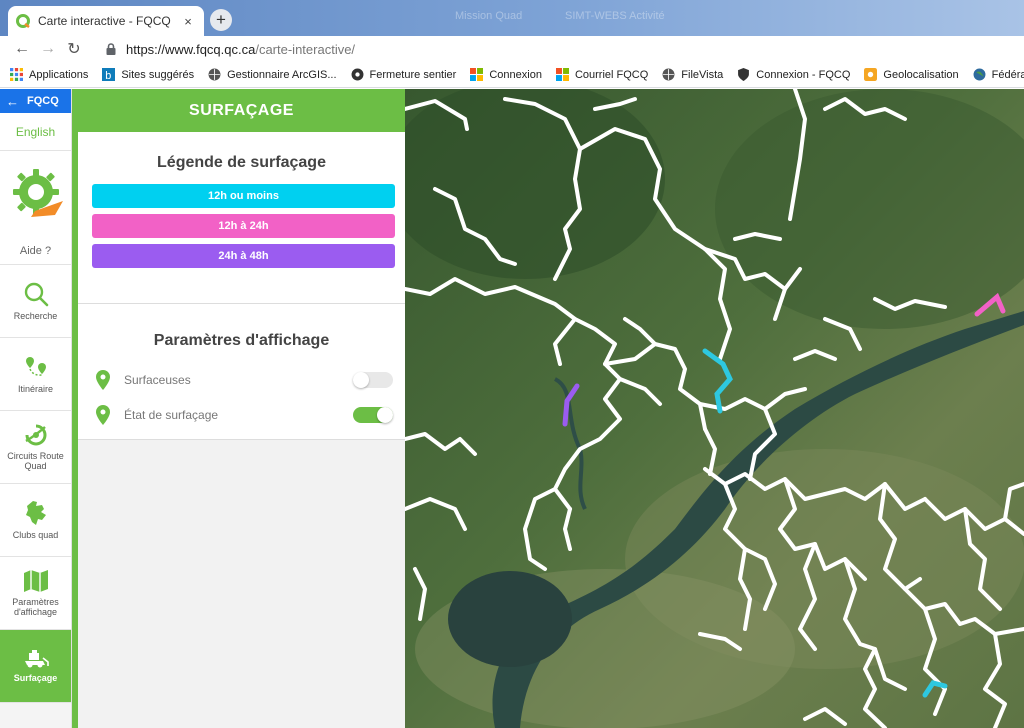  Describe the element at coordinates (59, 74) in the screenshot. I see `bookmark-label: Applications` at that location.